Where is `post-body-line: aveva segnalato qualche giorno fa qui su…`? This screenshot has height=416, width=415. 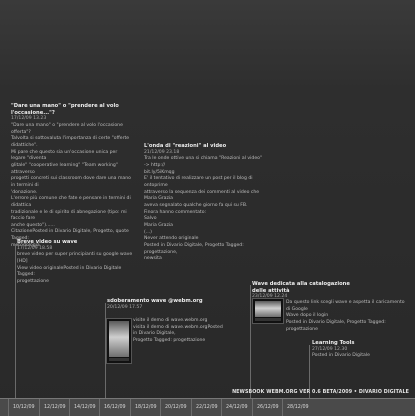 post-body-line: aveva segnalato qualche giorno fa qui su… is located at coordinates (196, 206).